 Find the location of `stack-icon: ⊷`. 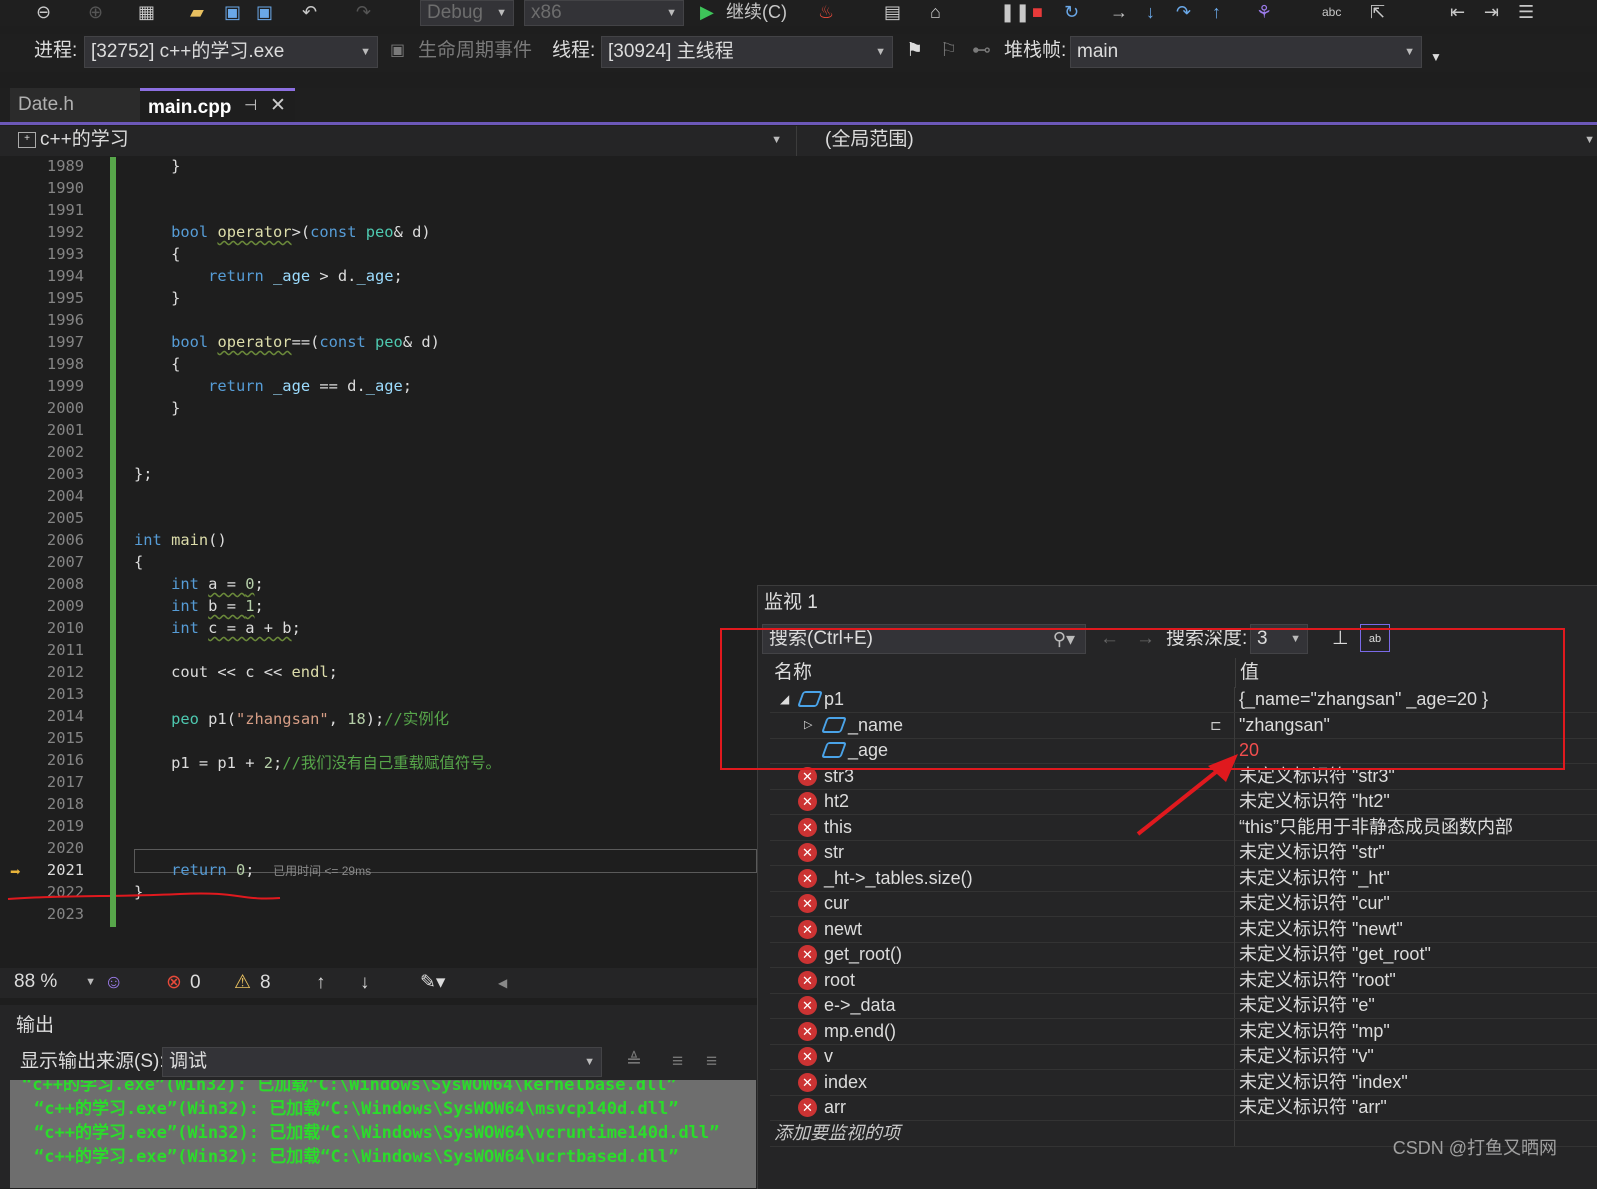

stack-icon: ⊷ is located at coordinates (981, 51).